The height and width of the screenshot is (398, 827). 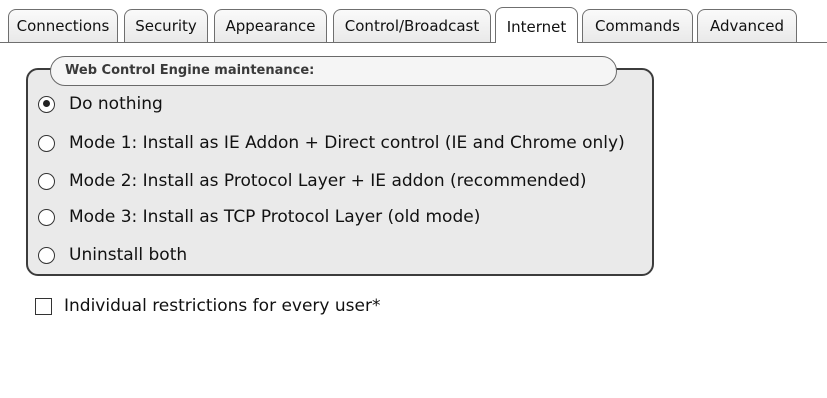 I want to click on radio-option-do-nothing: Do nothing, so click(x=100, y=104).